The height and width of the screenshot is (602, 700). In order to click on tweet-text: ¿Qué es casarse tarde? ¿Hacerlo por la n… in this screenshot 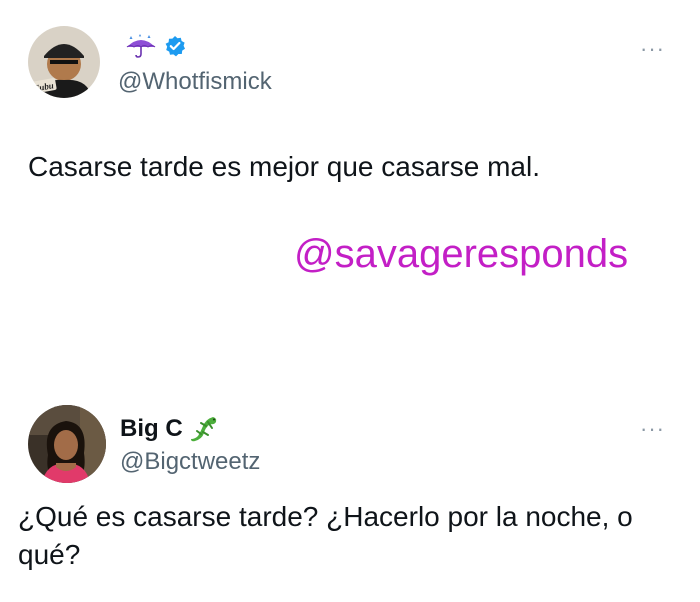, I will do `click(325, 535)`.